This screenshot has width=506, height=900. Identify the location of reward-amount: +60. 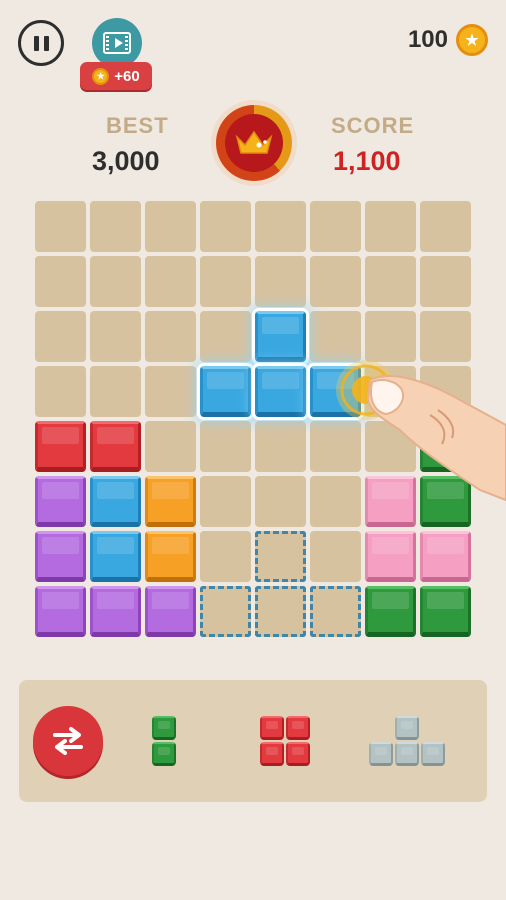
(127, 76).